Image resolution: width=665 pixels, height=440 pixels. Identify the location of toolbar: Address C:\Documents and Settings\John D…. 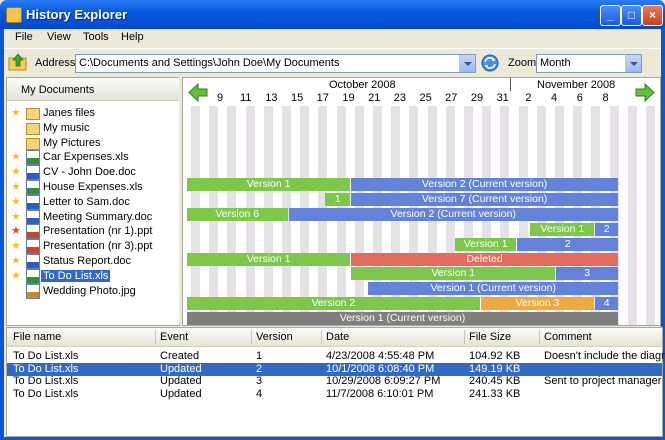
(332, 62).